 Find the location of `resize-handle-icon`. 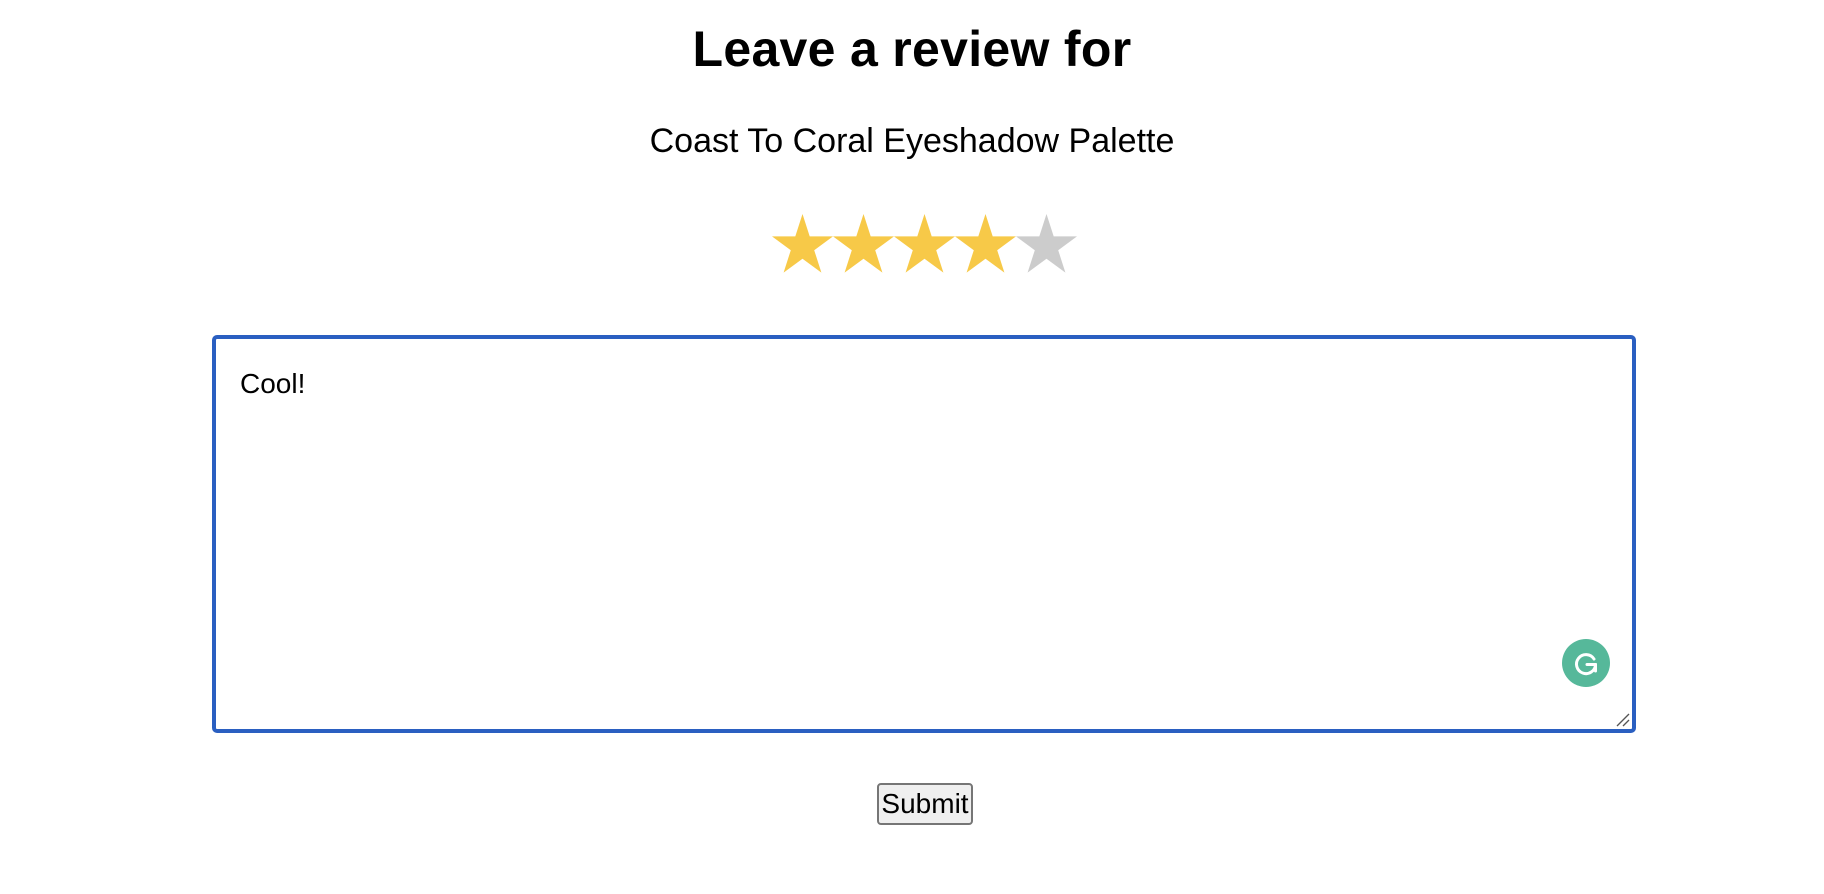

resize-handle-icon is located at coordinates (1622, 719).